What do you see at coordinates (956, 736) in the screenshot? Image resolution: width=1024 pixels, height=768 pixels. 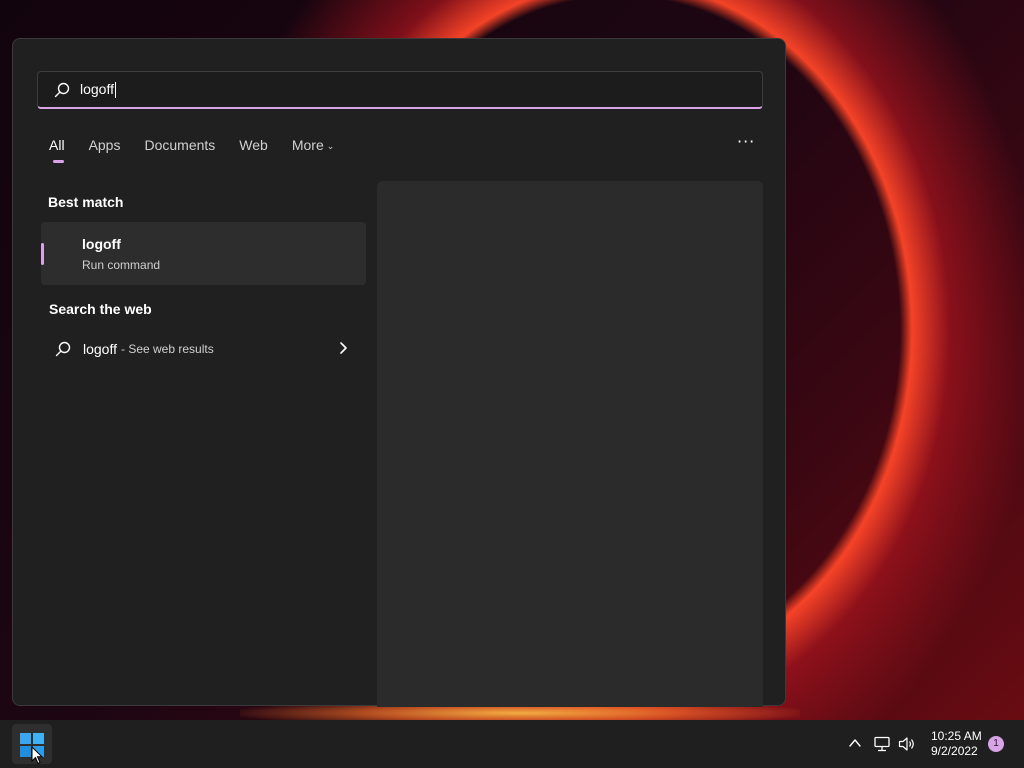 I see `clock-time: 10:25 AM` at bounding box center [956, 736].